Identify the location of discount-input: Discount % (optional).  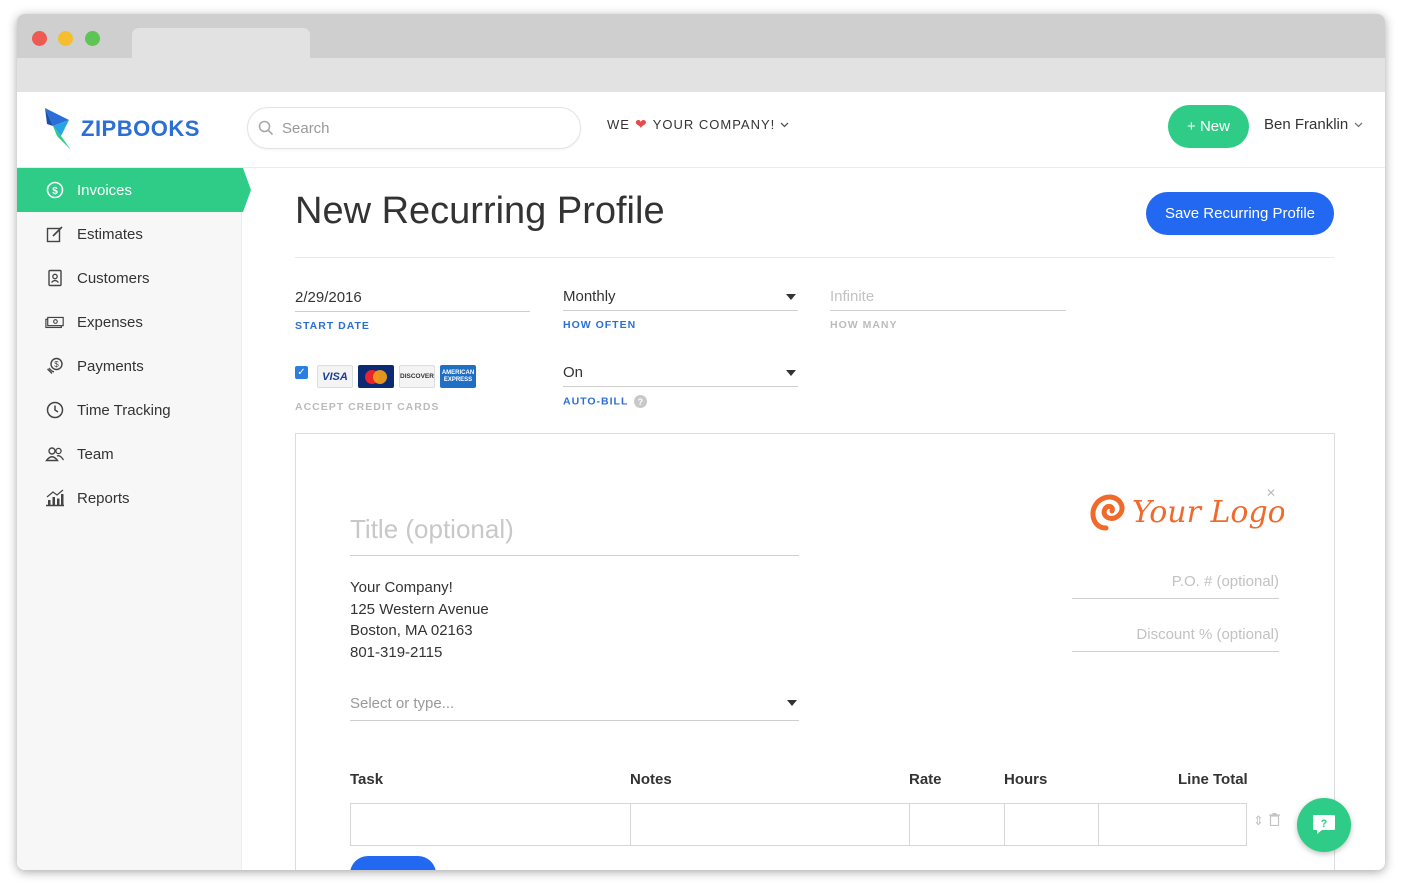
(1175, 634).